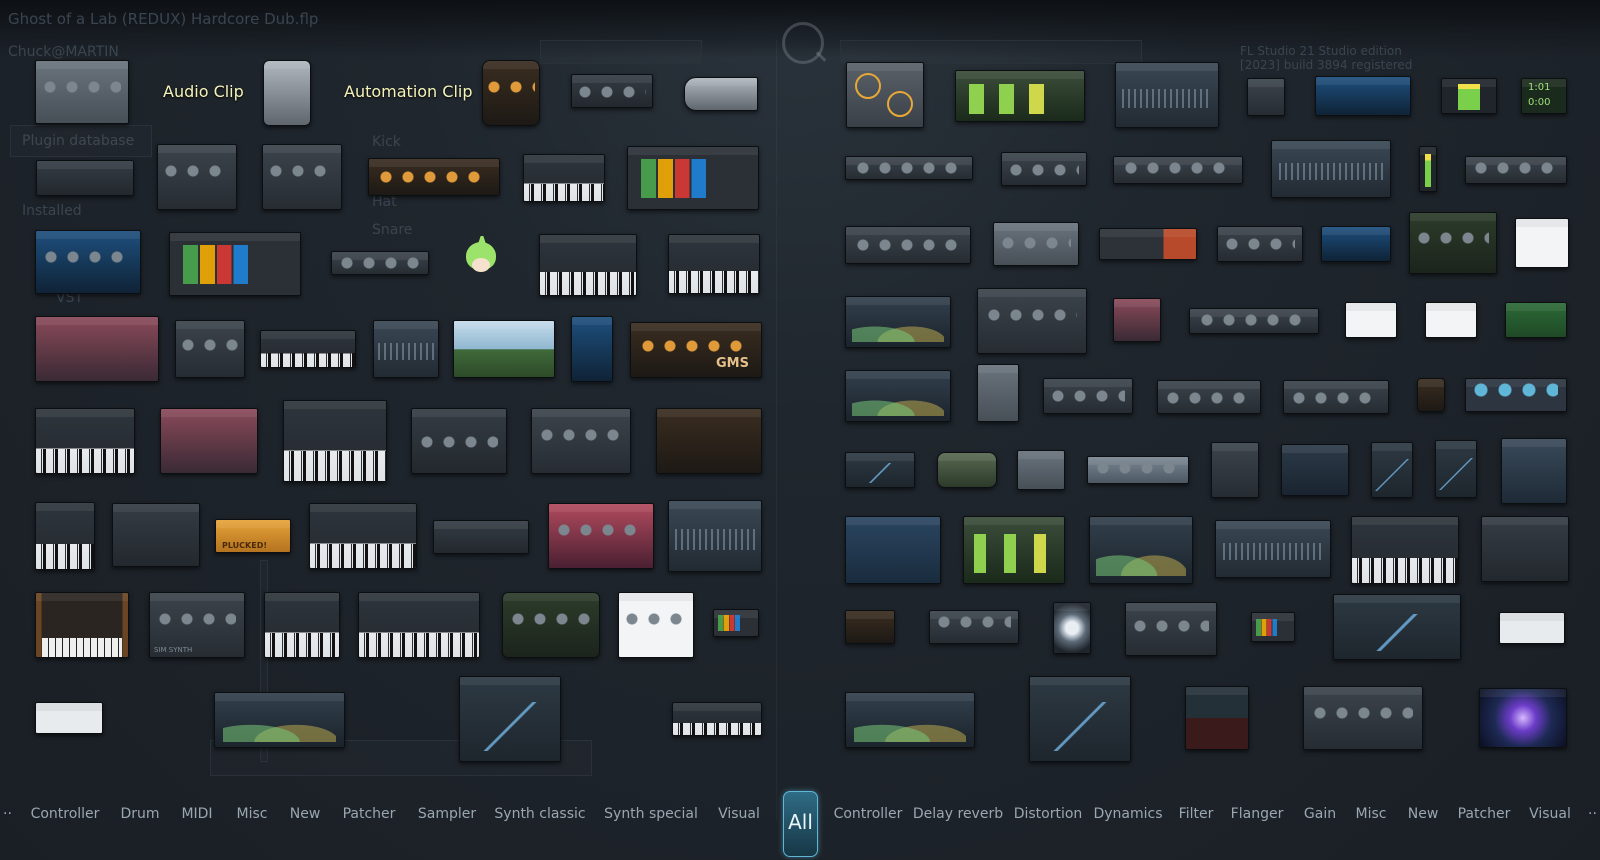  I want to click on plugin-fl-keys, so click(564, 178).